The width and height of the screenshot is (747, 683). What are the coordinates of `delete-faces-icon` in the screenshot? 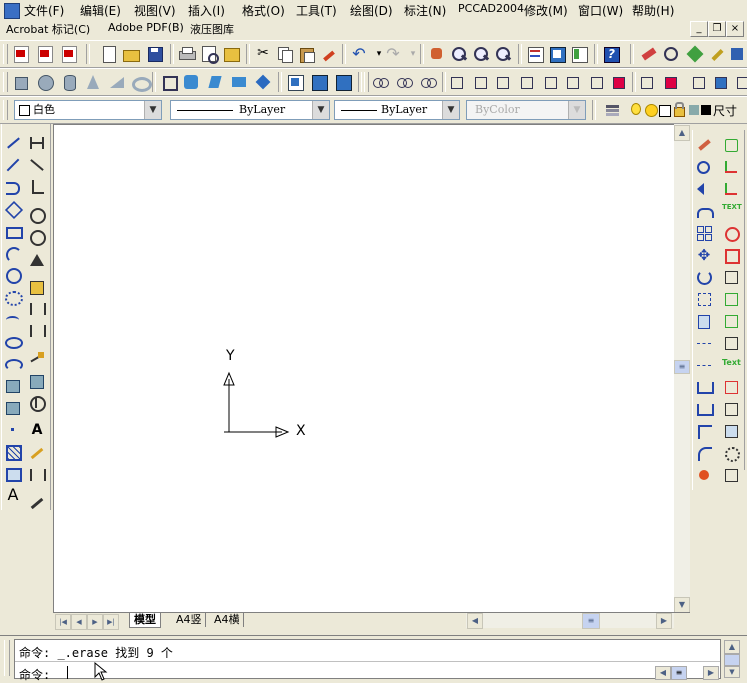 It's located at (527, 82).